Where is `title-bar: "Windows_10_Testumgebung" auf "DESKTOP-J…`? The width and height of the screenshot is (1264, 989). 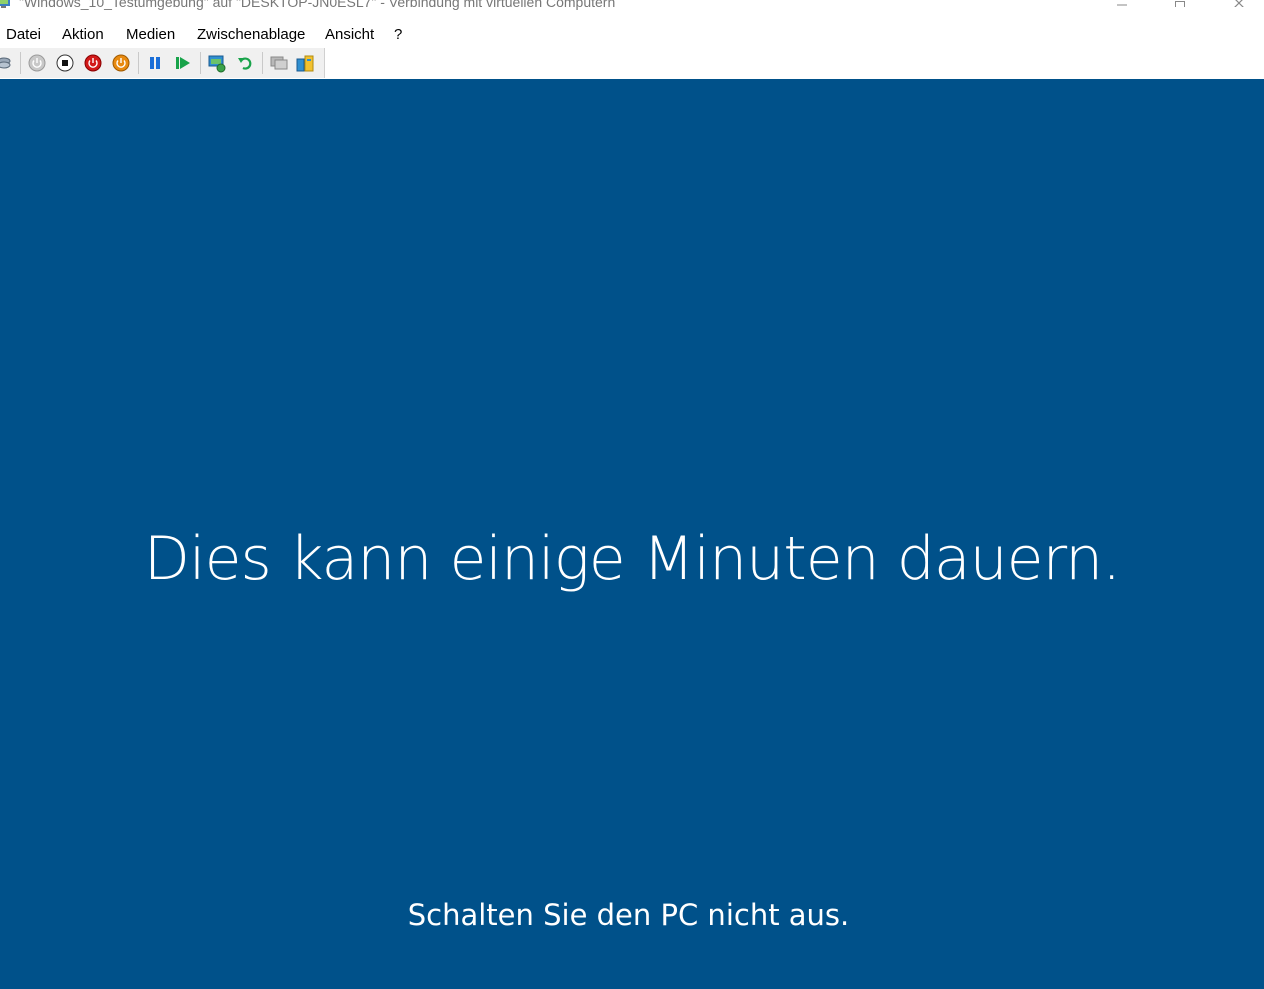 title-bar: "Windows_10_Testumgebung" auf "DESKTOP-J… is located at coordinates (632, 9).